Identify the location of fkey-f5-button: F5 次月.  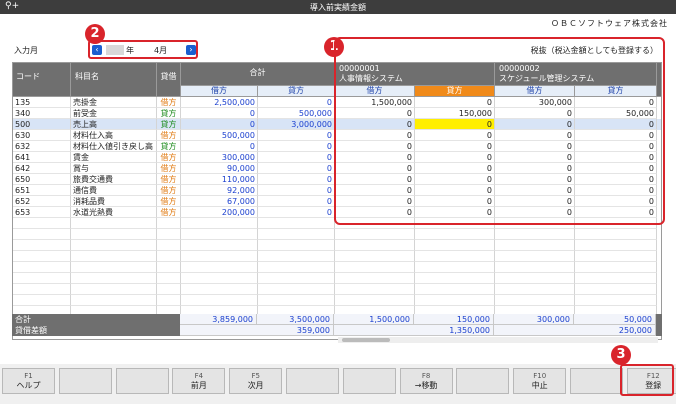
(256, 381).